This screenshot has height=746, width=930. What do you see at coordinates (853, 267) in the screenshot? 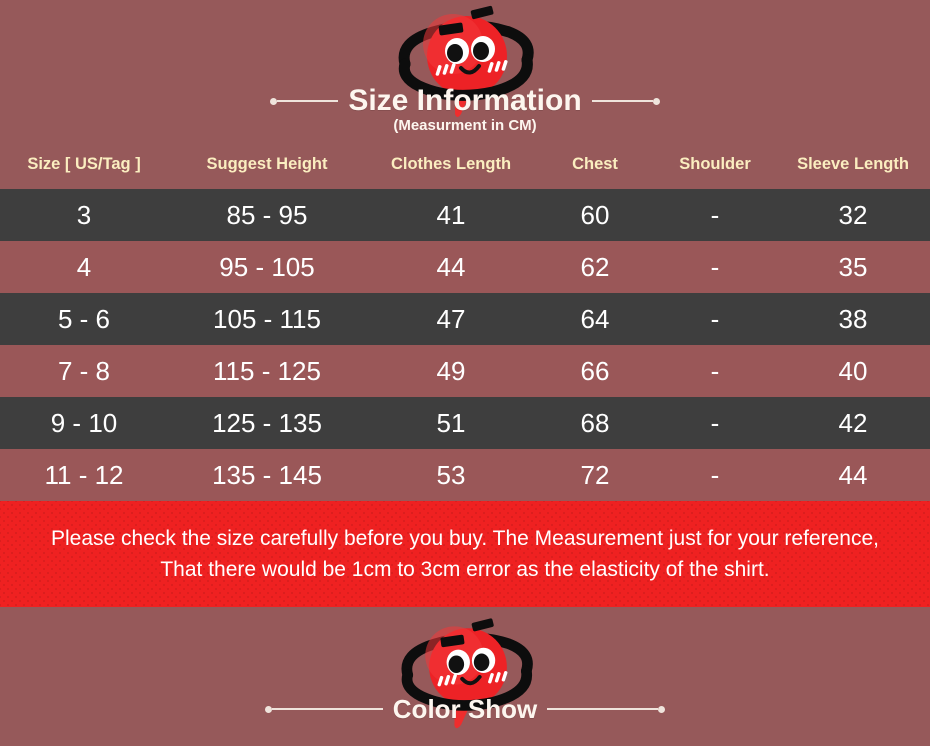
I see `cell-sleeve-length: 35` at bounding box center [853, 267].